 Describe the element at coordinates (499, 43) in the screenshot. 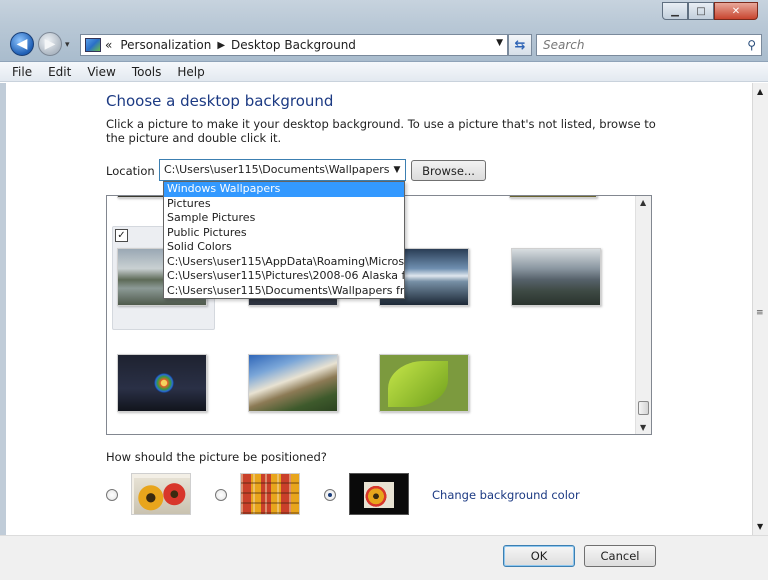

I see `address-dropdown-icon: ▼` at that location.